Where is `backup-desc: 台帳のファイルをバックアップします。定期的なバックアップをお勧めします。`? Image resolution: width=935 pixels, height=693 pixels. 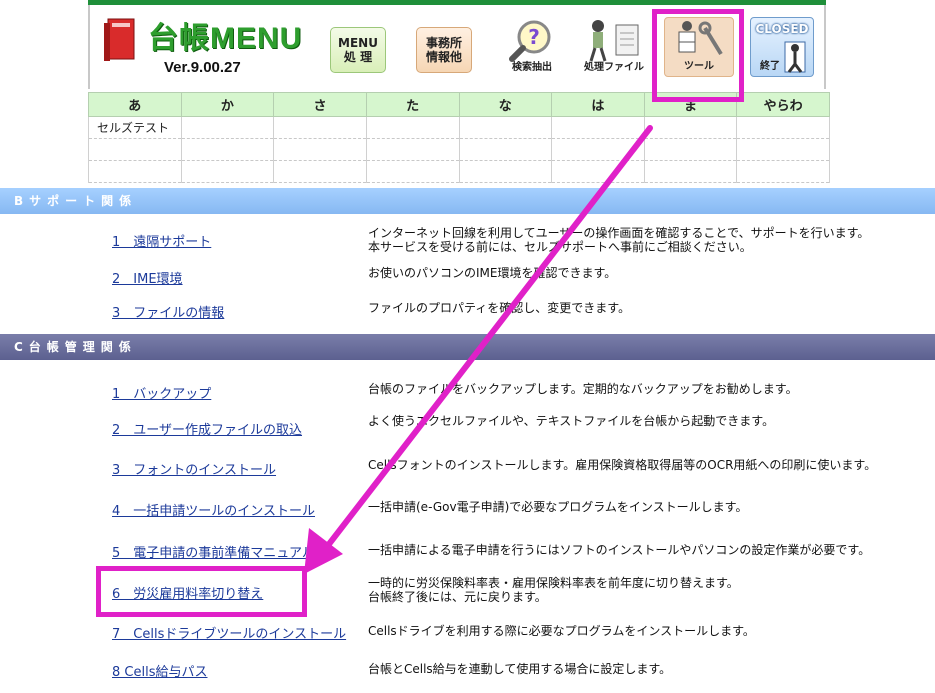 backup-desc: 台帳のファイルをバックアップします。定期的なバックアップをお勧めします。 is located at coordinates (583, 389).